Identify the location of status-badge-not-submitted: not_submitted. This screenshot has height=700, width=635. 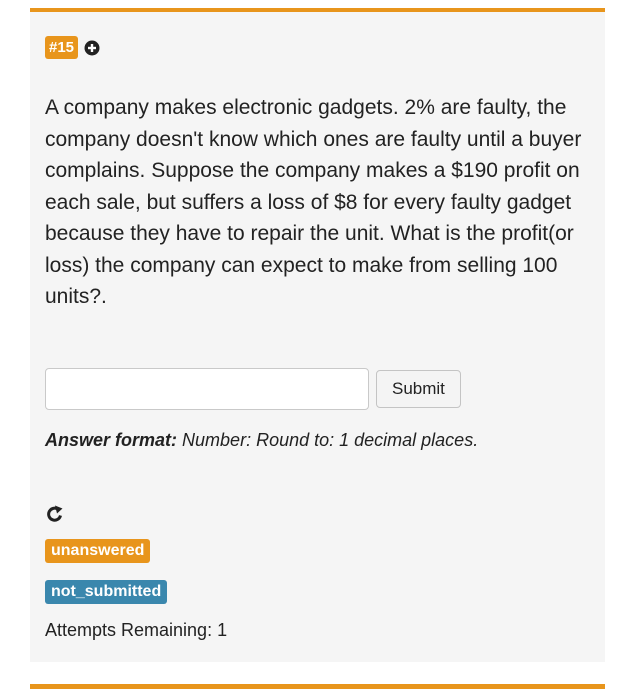
(106, 592).